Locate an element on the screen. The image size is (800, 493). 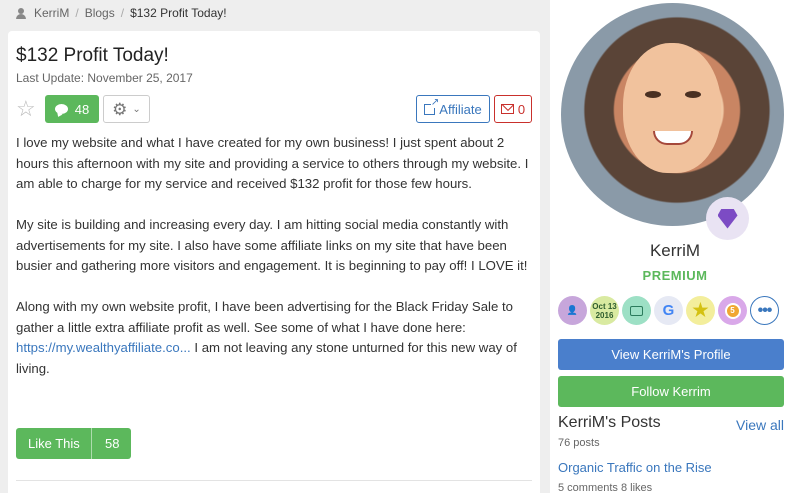
external-link-icon is located at coordinates (432, 106).